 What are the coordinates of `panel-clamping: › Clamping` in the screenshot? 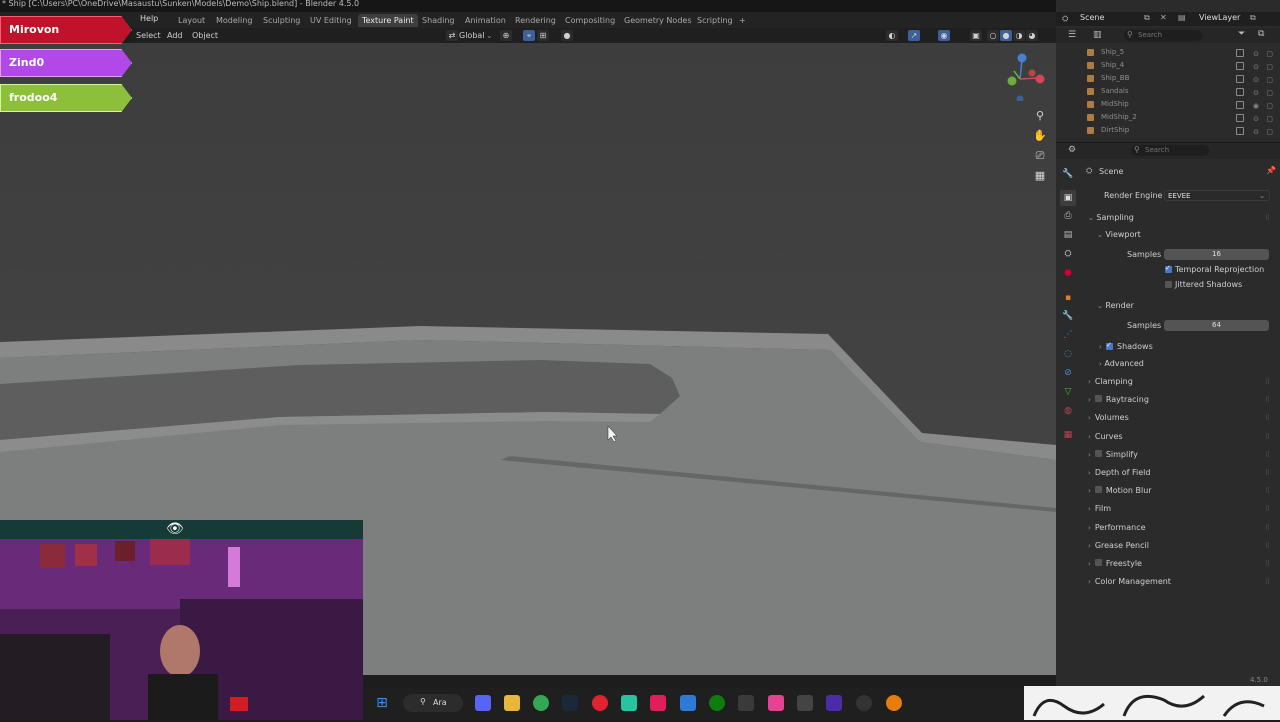 It's located at (1110, 381).